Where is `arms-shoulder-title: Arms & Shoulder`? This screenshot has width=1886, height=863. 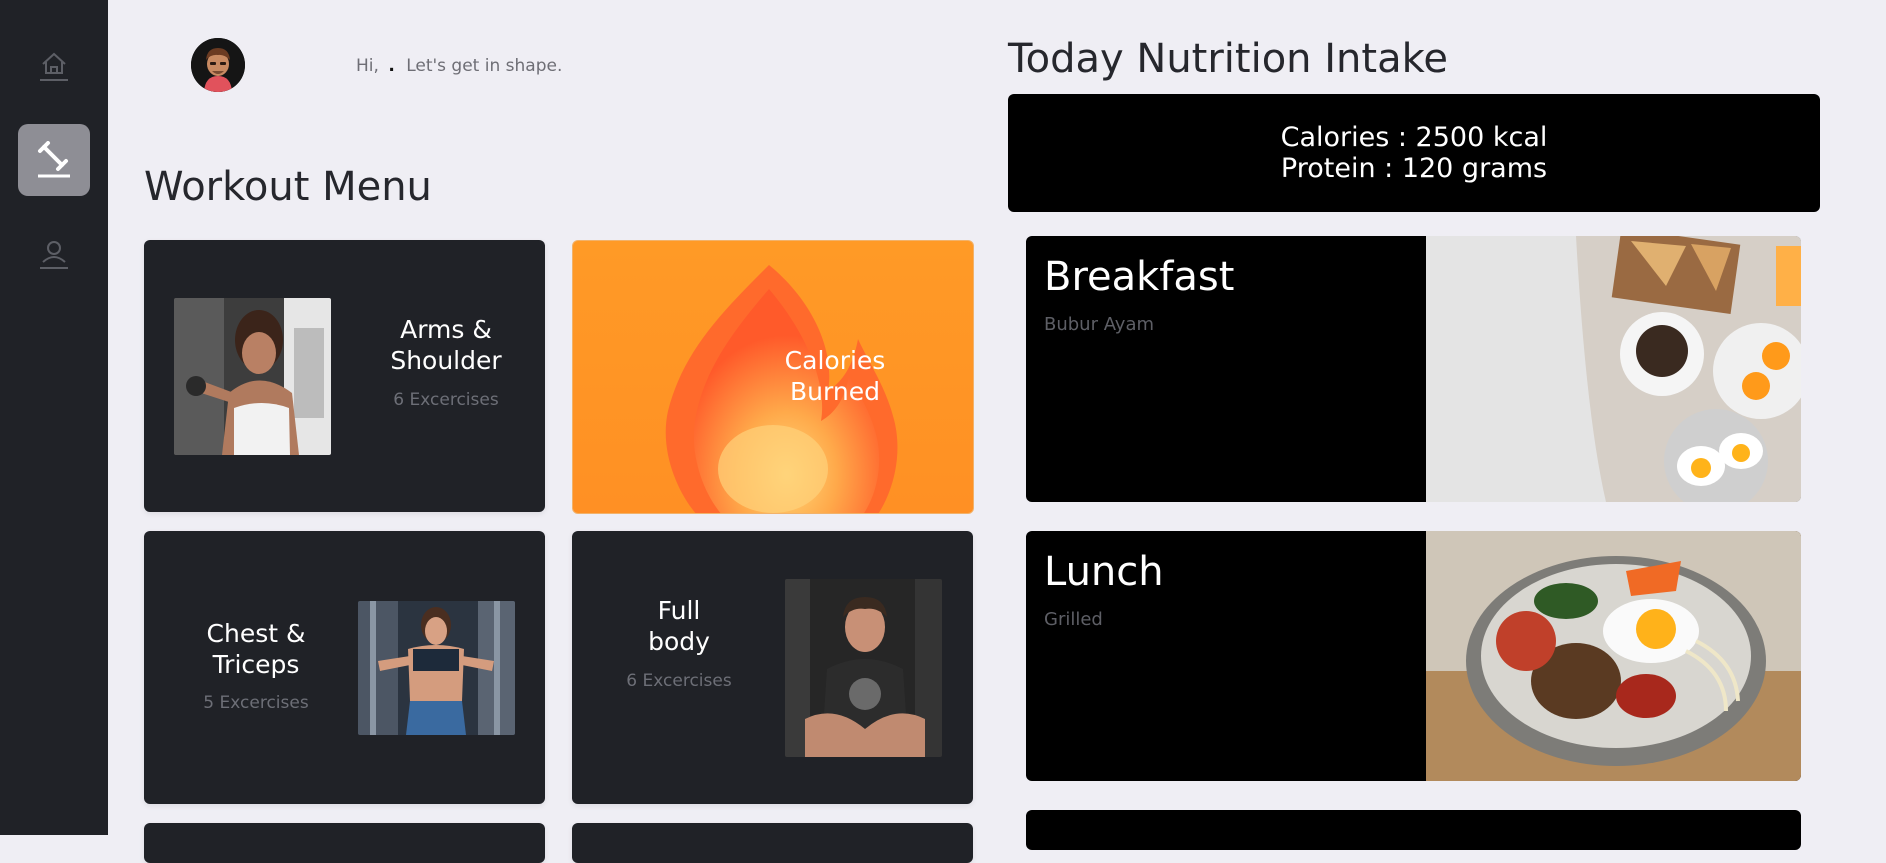 arms-shoulder-title: Arms & Shoulder is located at coordinates (446, 345).